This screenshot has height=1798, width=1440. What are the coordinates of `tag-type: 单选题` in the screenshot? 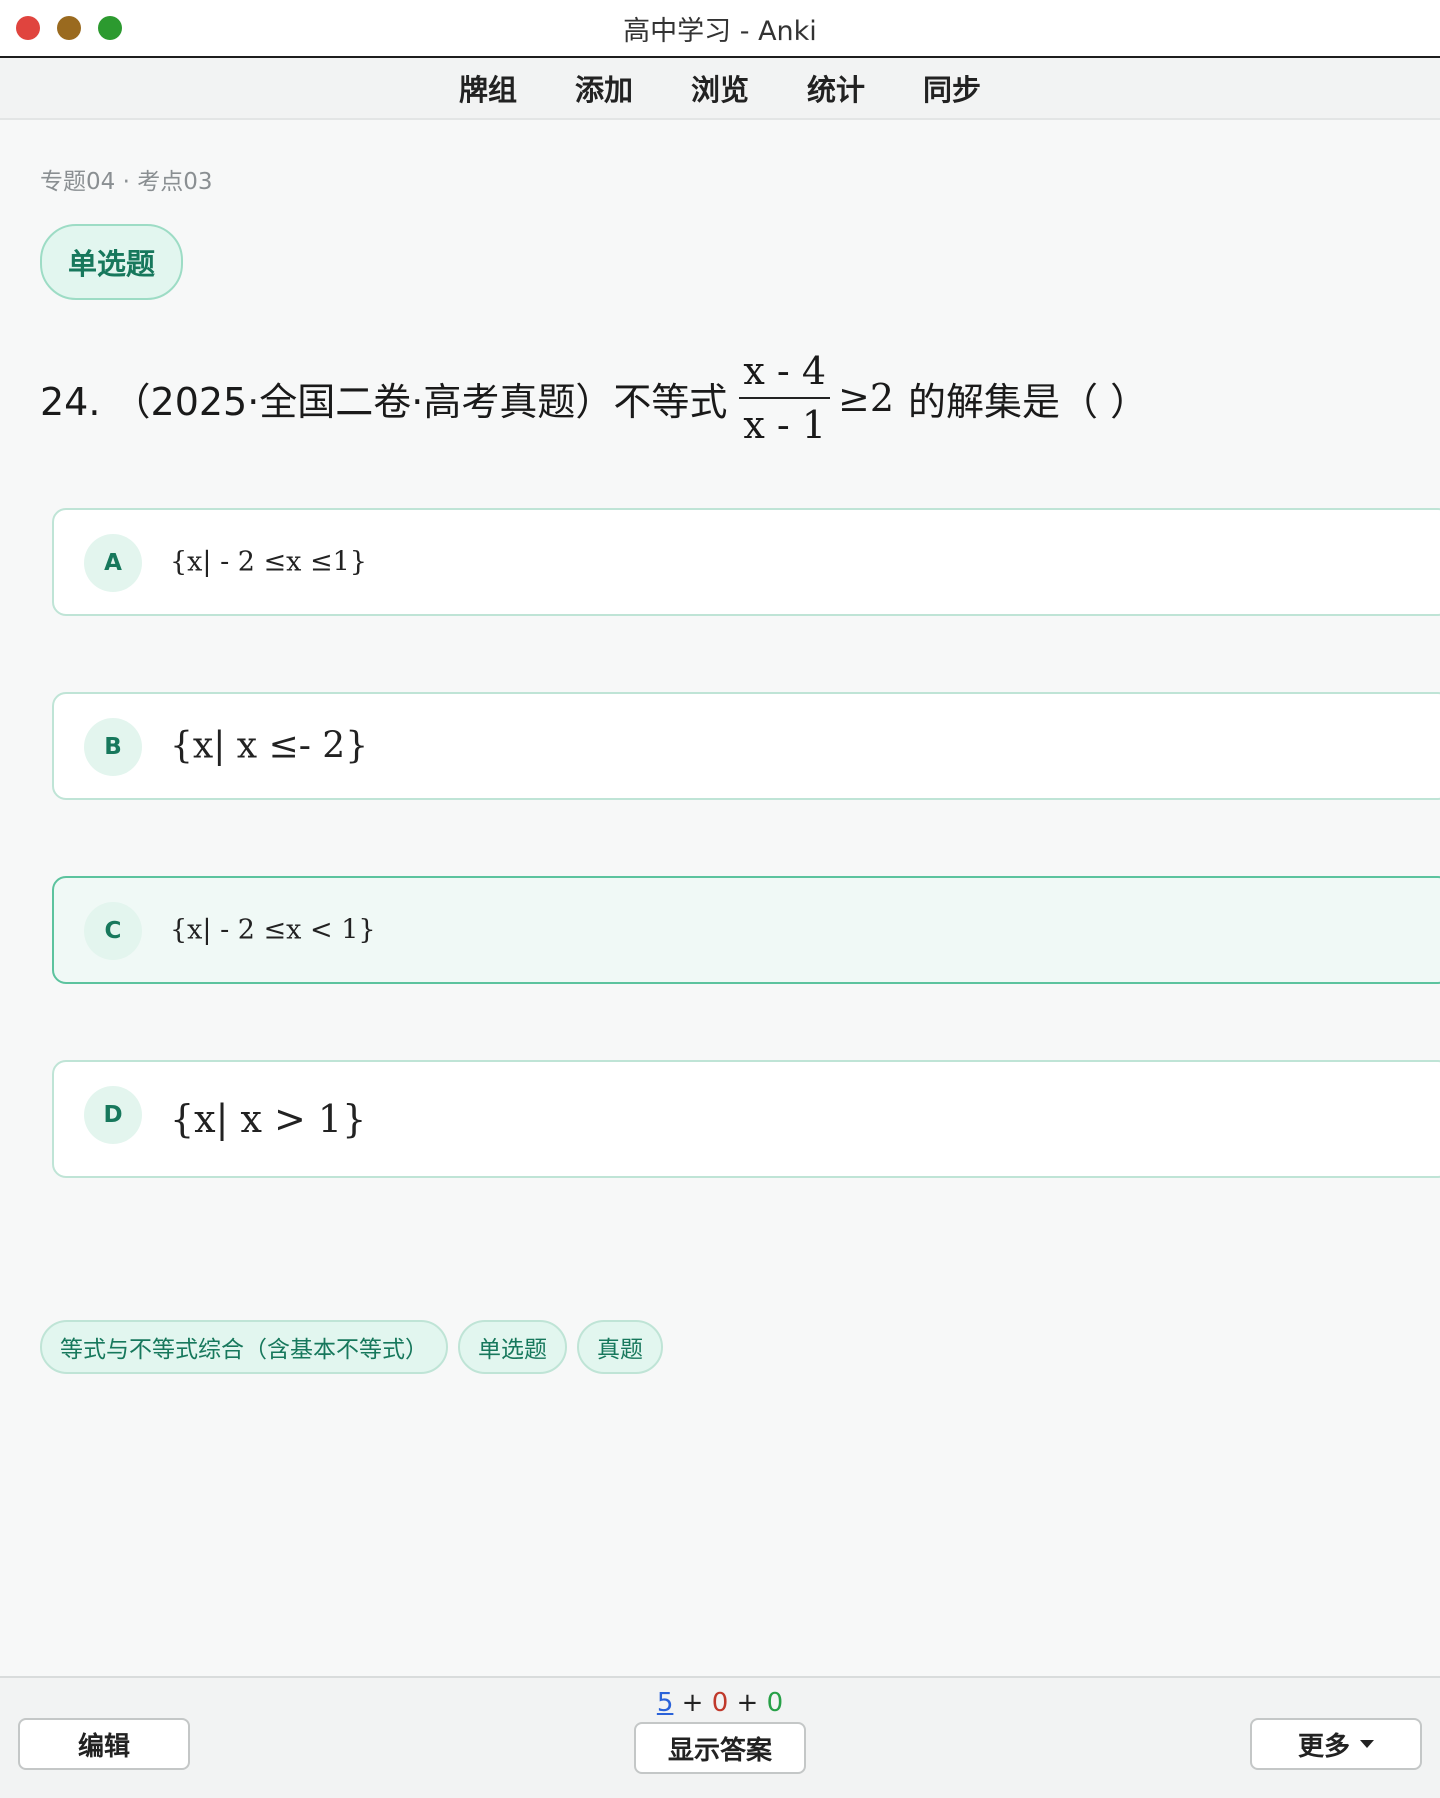 It's located at (512, 1347).